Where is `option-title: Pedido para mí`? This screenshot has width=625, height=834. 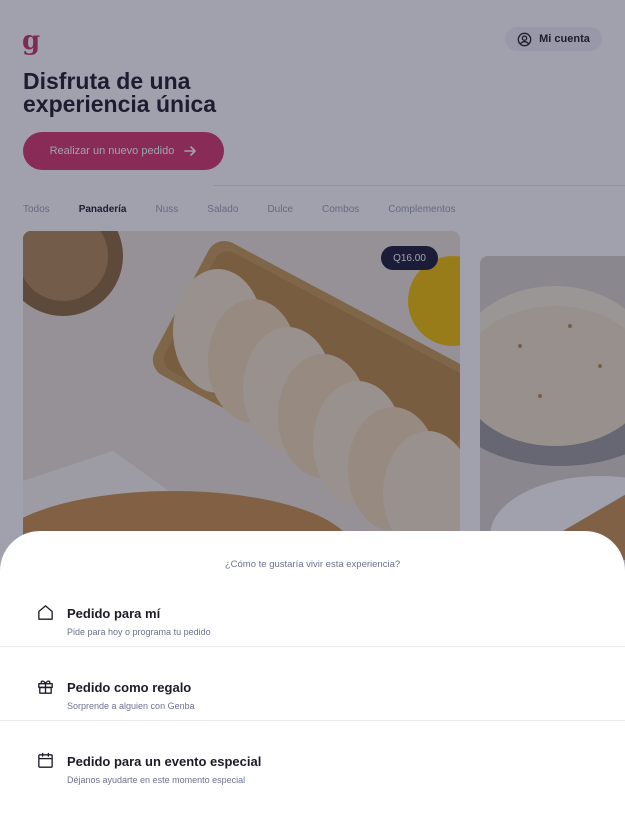
option-title: Pedido para mí is located at coordinates (114, 613).